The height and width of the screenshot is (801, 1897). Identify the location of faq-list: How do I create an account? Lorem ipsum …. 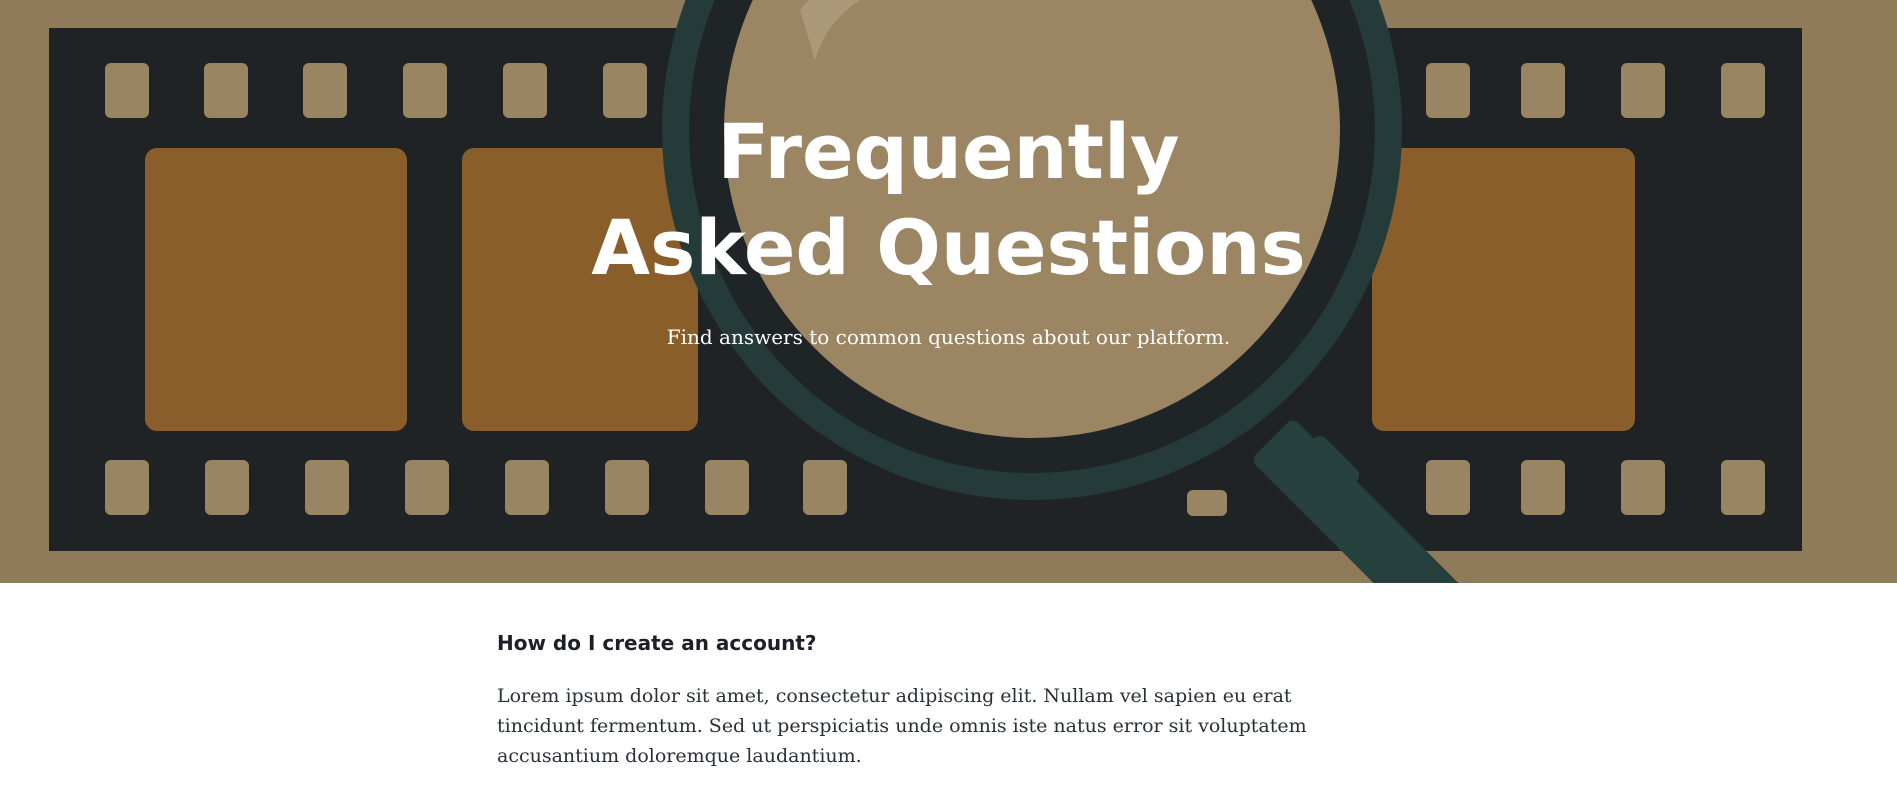
(937, 698).